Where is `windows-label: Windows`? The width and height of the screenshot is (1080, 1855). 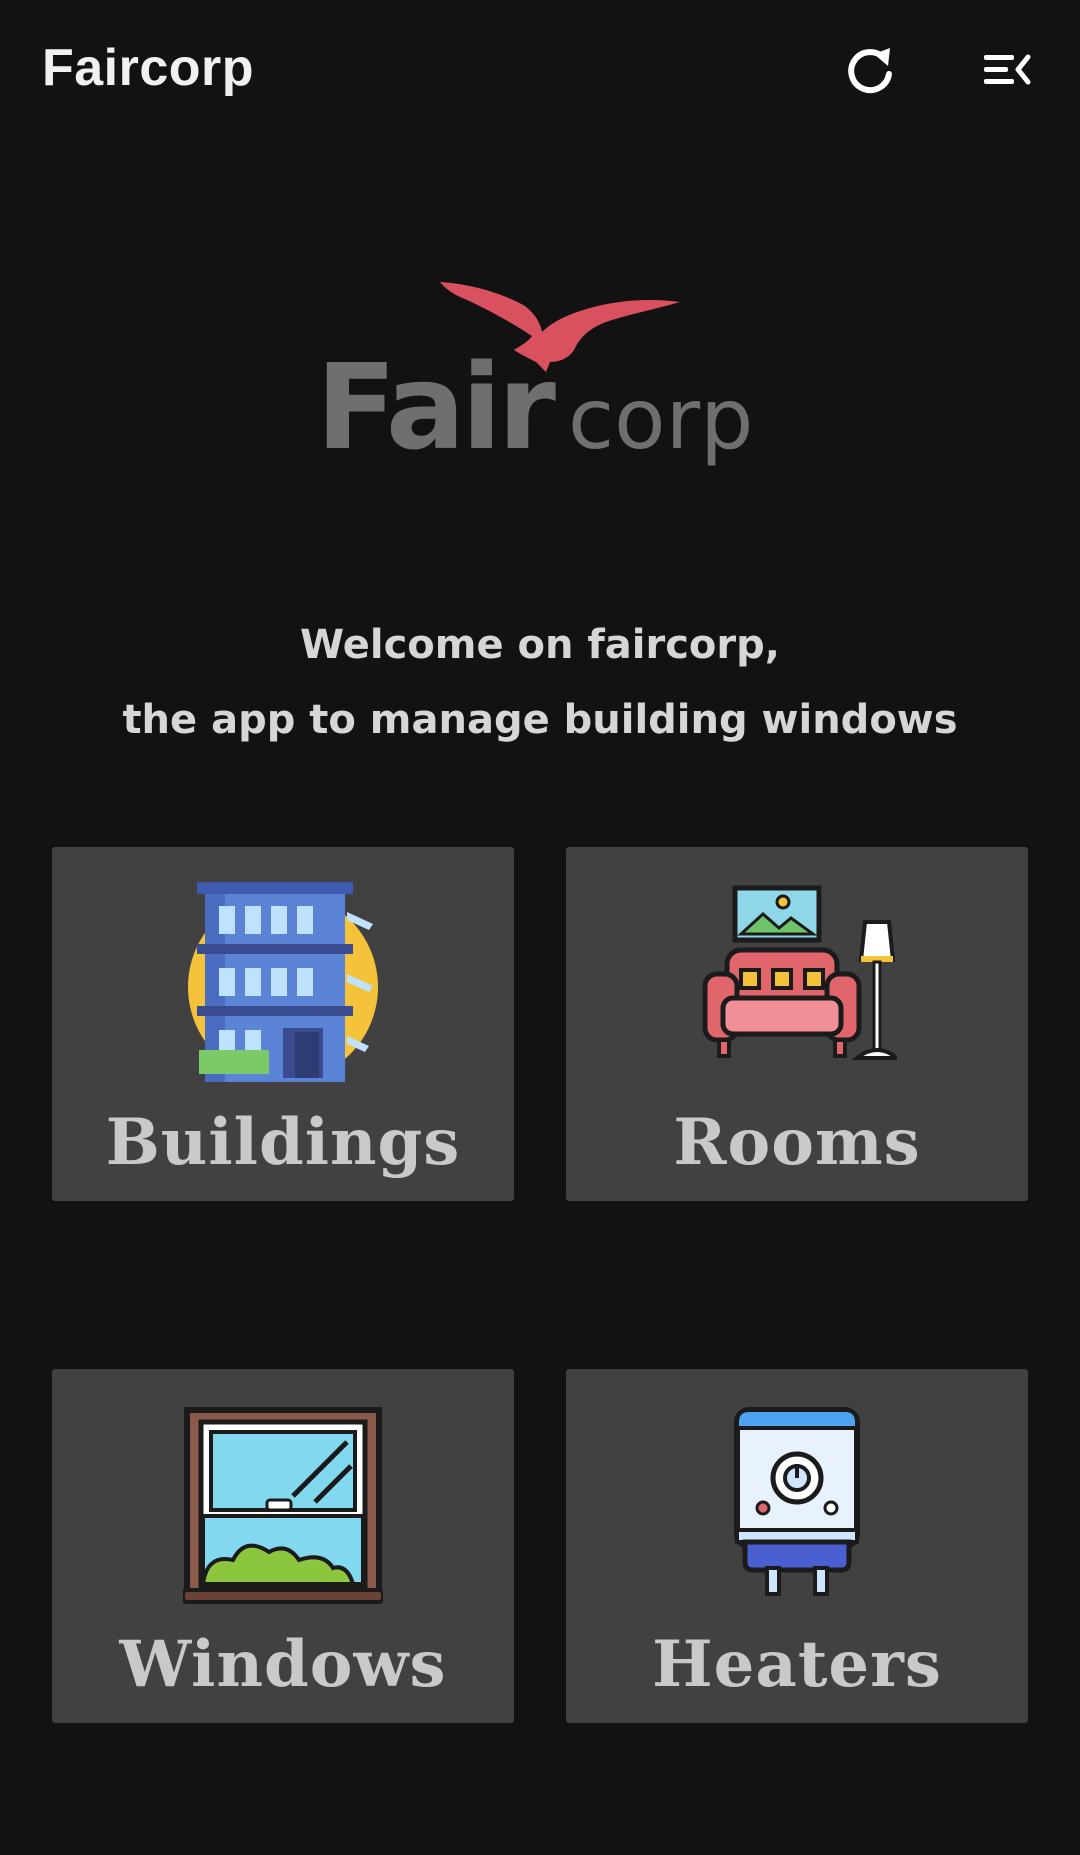 windows-label: Windows is located at coordinates (283, 1664).